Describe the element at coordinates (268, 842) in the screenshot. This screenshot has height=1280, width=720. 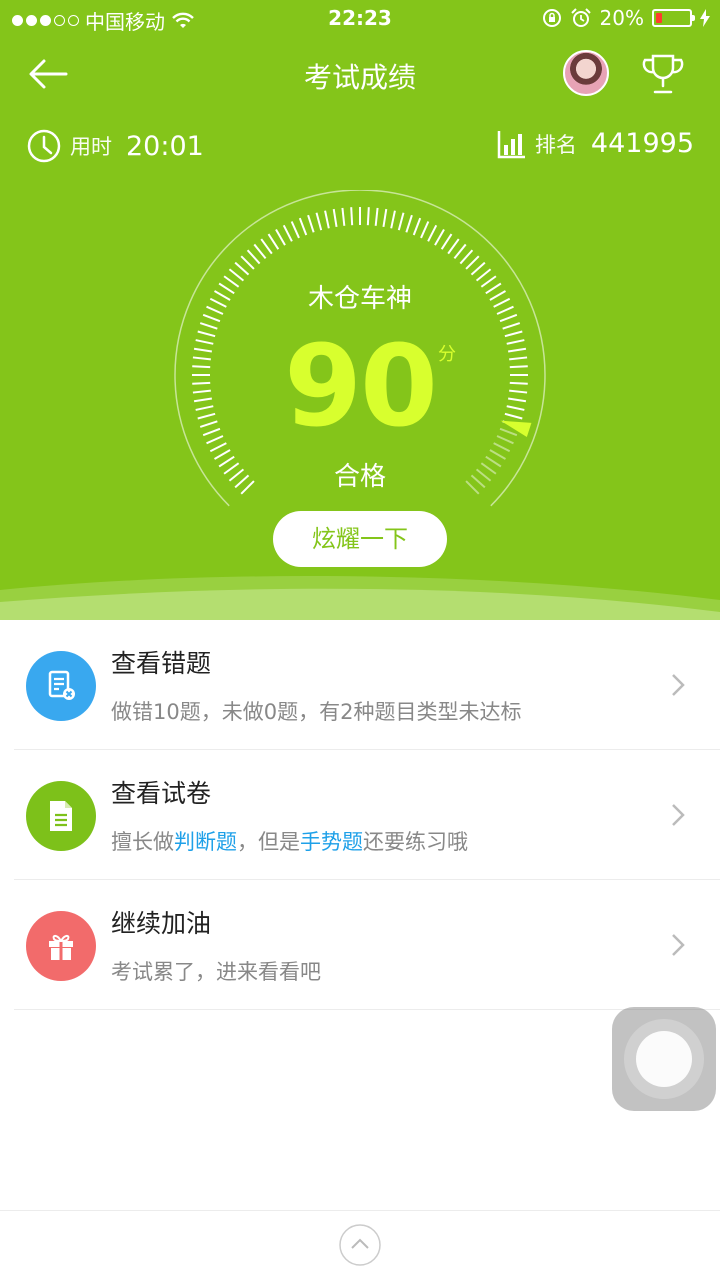
I see `desc-text: ，但是` at that location.